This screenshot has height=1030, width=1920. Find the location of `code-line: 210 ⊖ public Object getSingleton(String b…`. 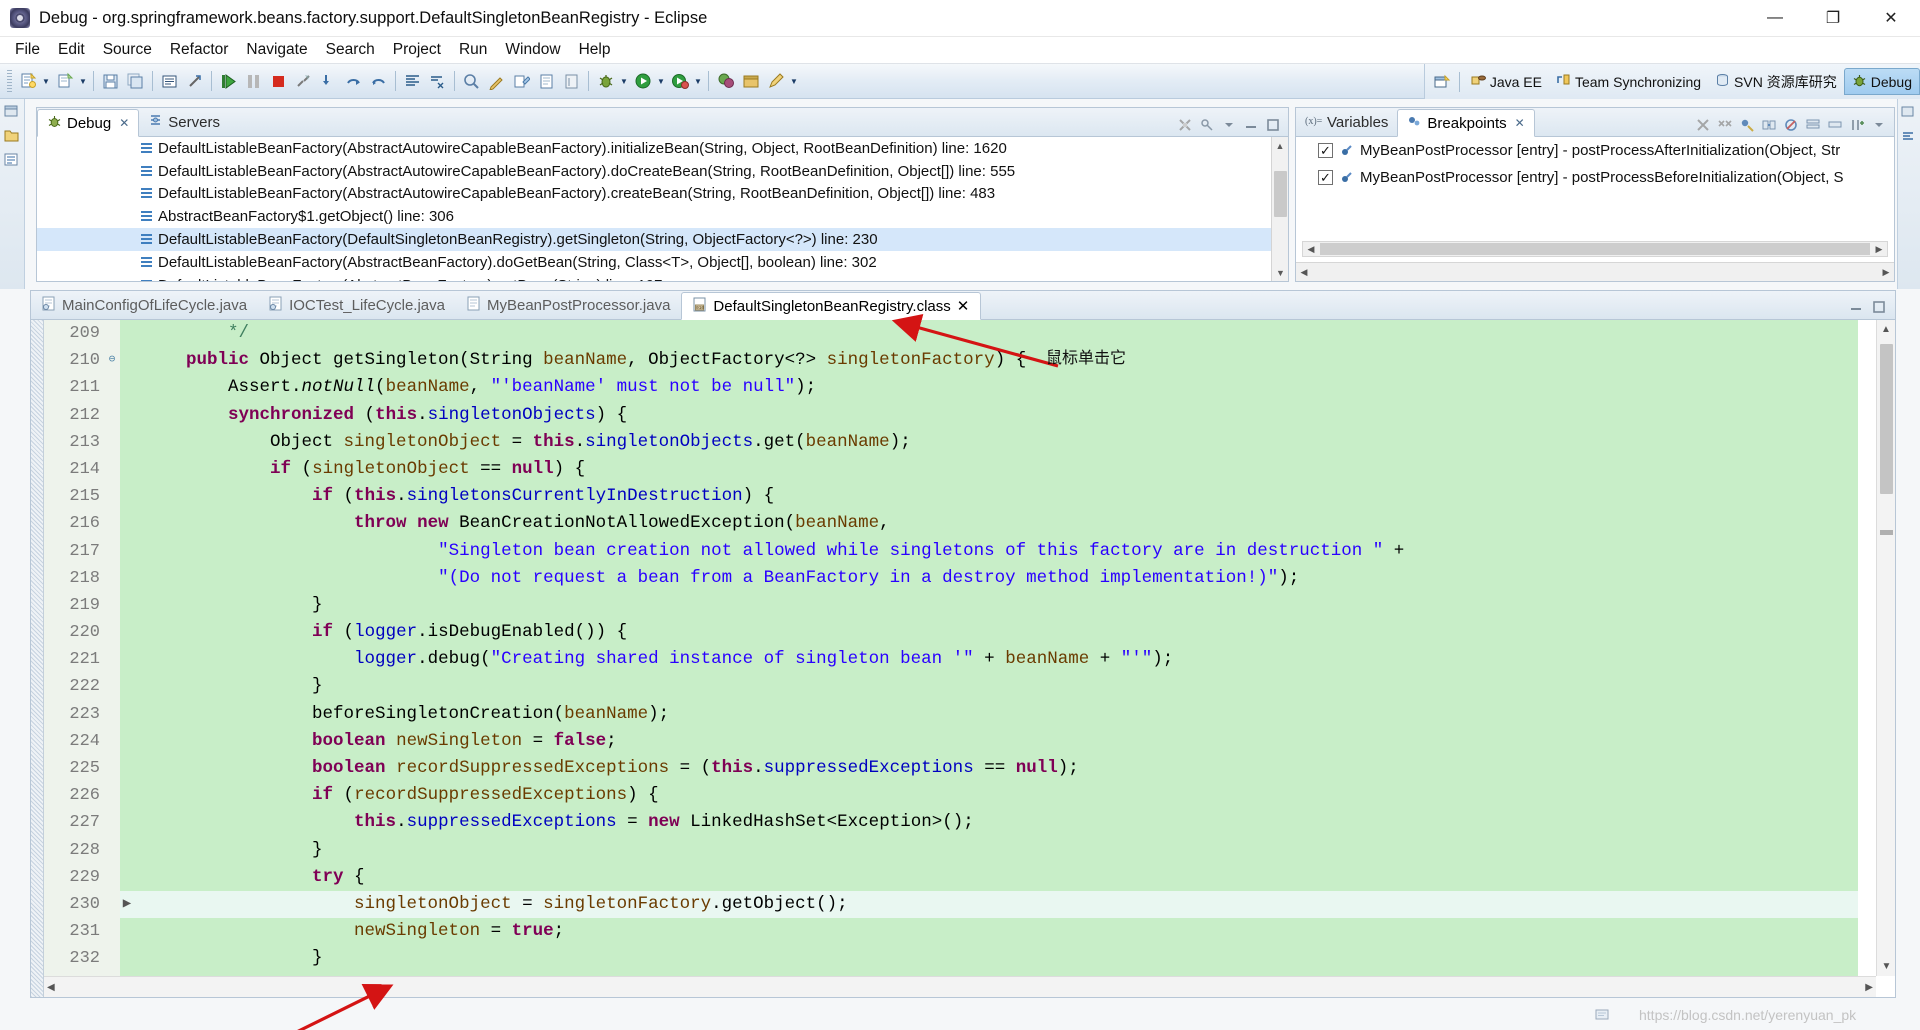

code-line: 210 ⊖ public Object getSingleton(String b… is located at coordinates (951, 361).